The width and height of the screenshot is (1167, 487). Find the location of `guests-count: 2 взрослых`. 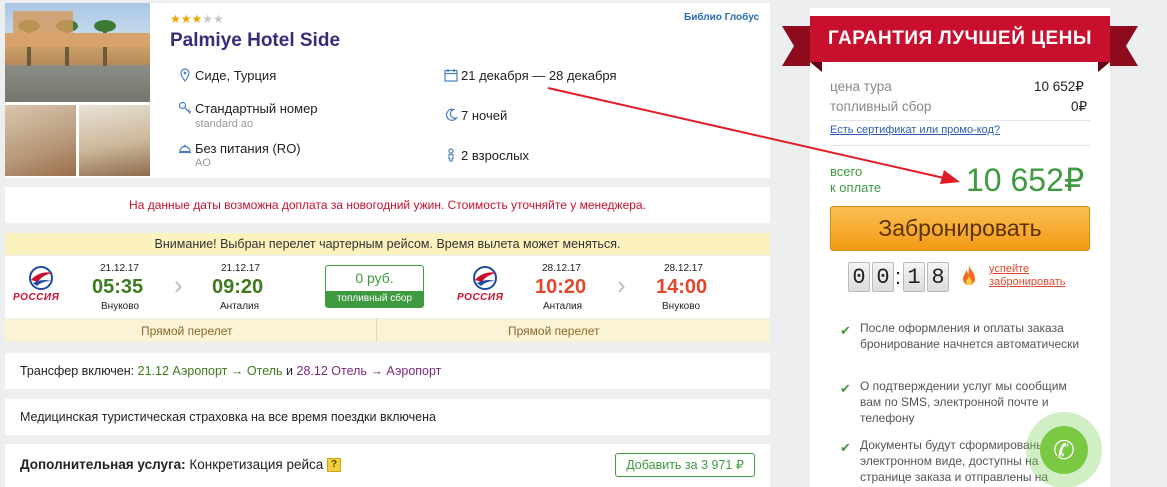

guests-count: 2 взрослых is located at coordinates (495, 155).